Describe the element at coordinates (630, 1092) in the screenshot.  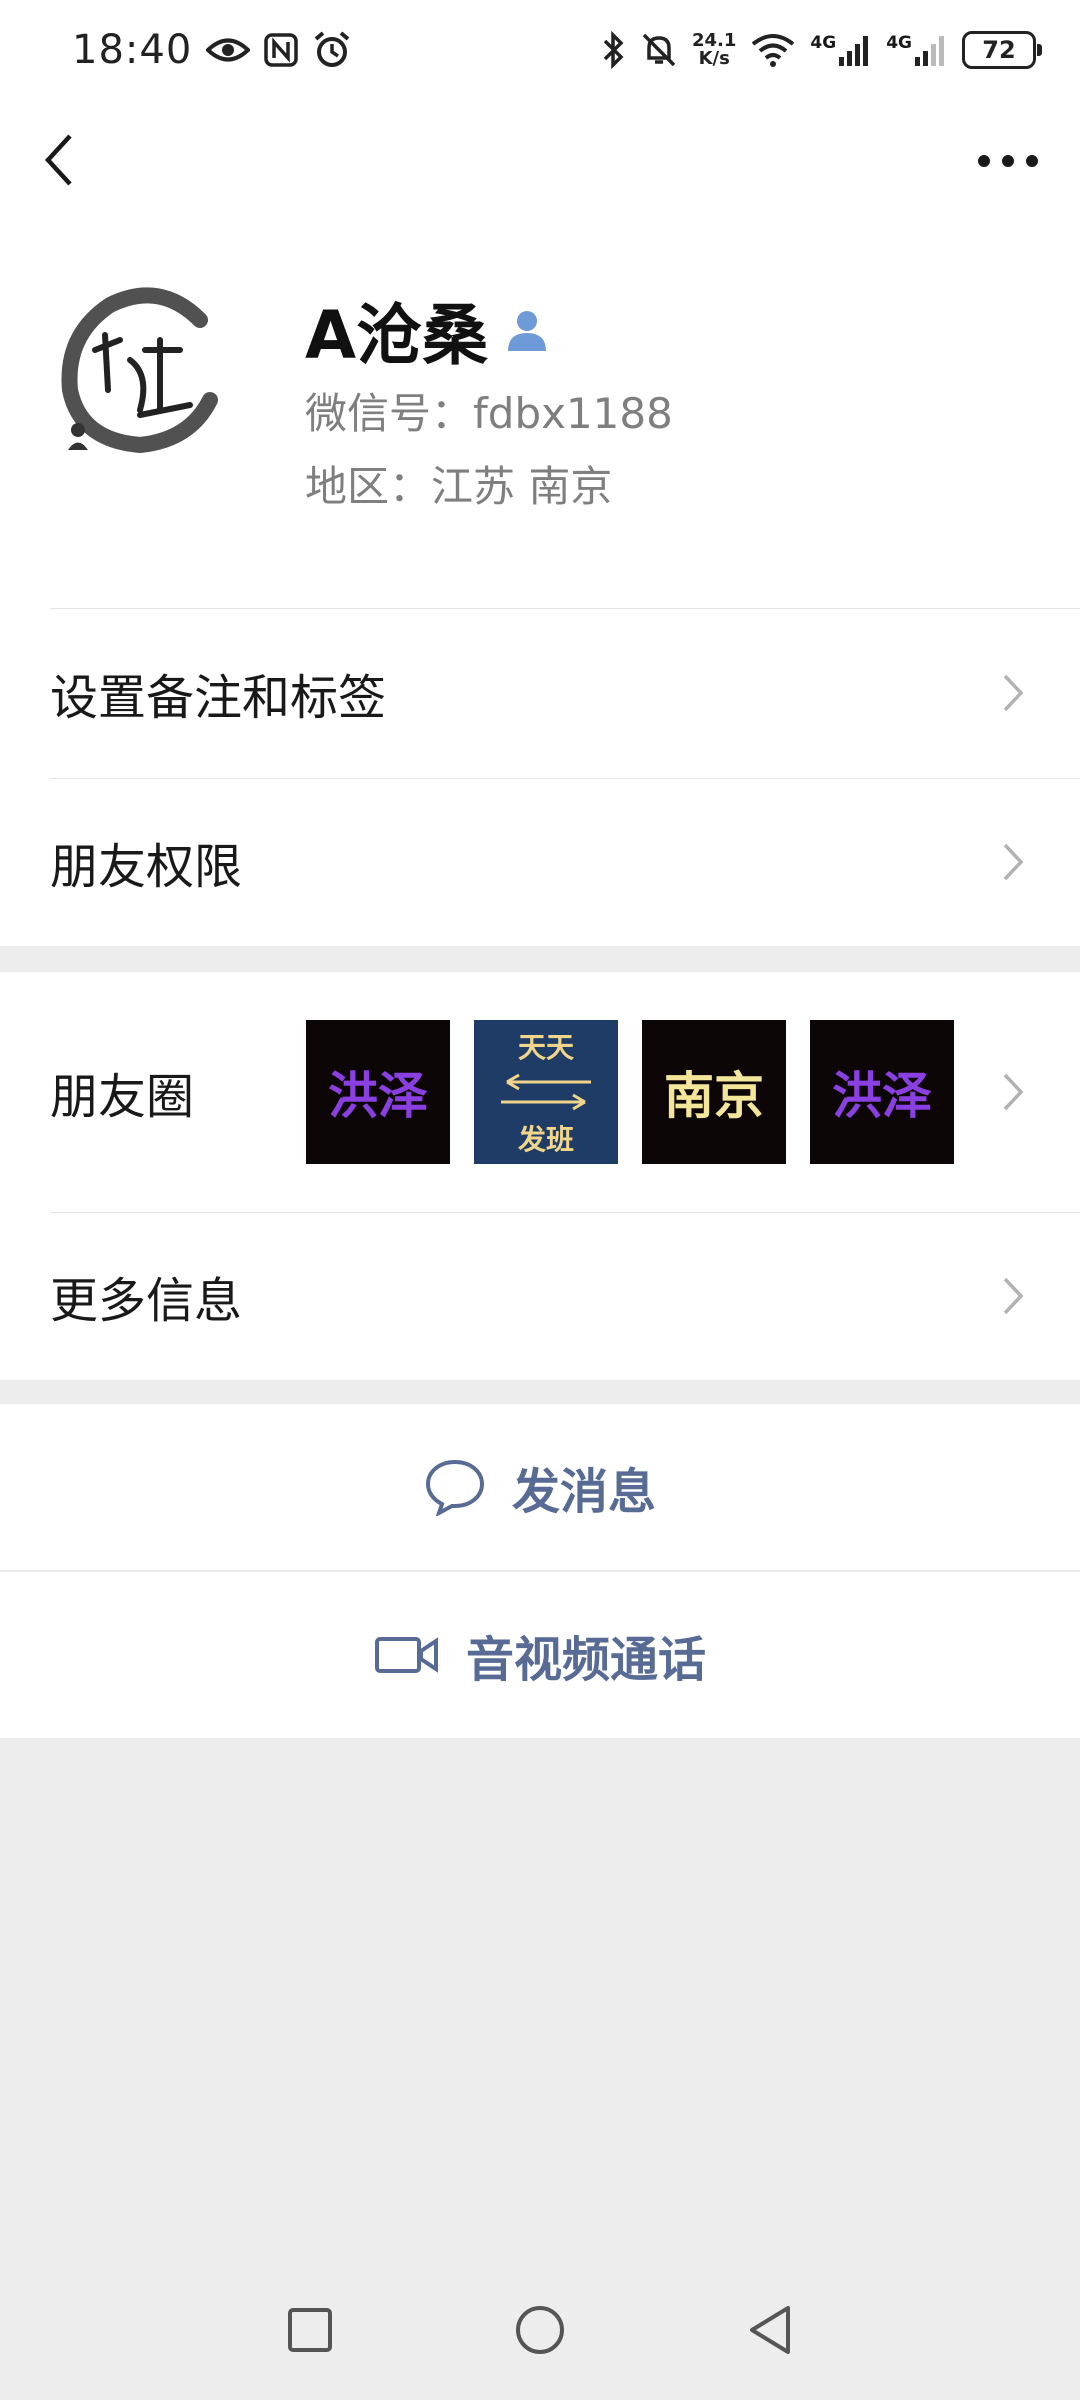
I see `moments-thumbnails: 洪泽 天天 发班 南京 洪泽` at that location.